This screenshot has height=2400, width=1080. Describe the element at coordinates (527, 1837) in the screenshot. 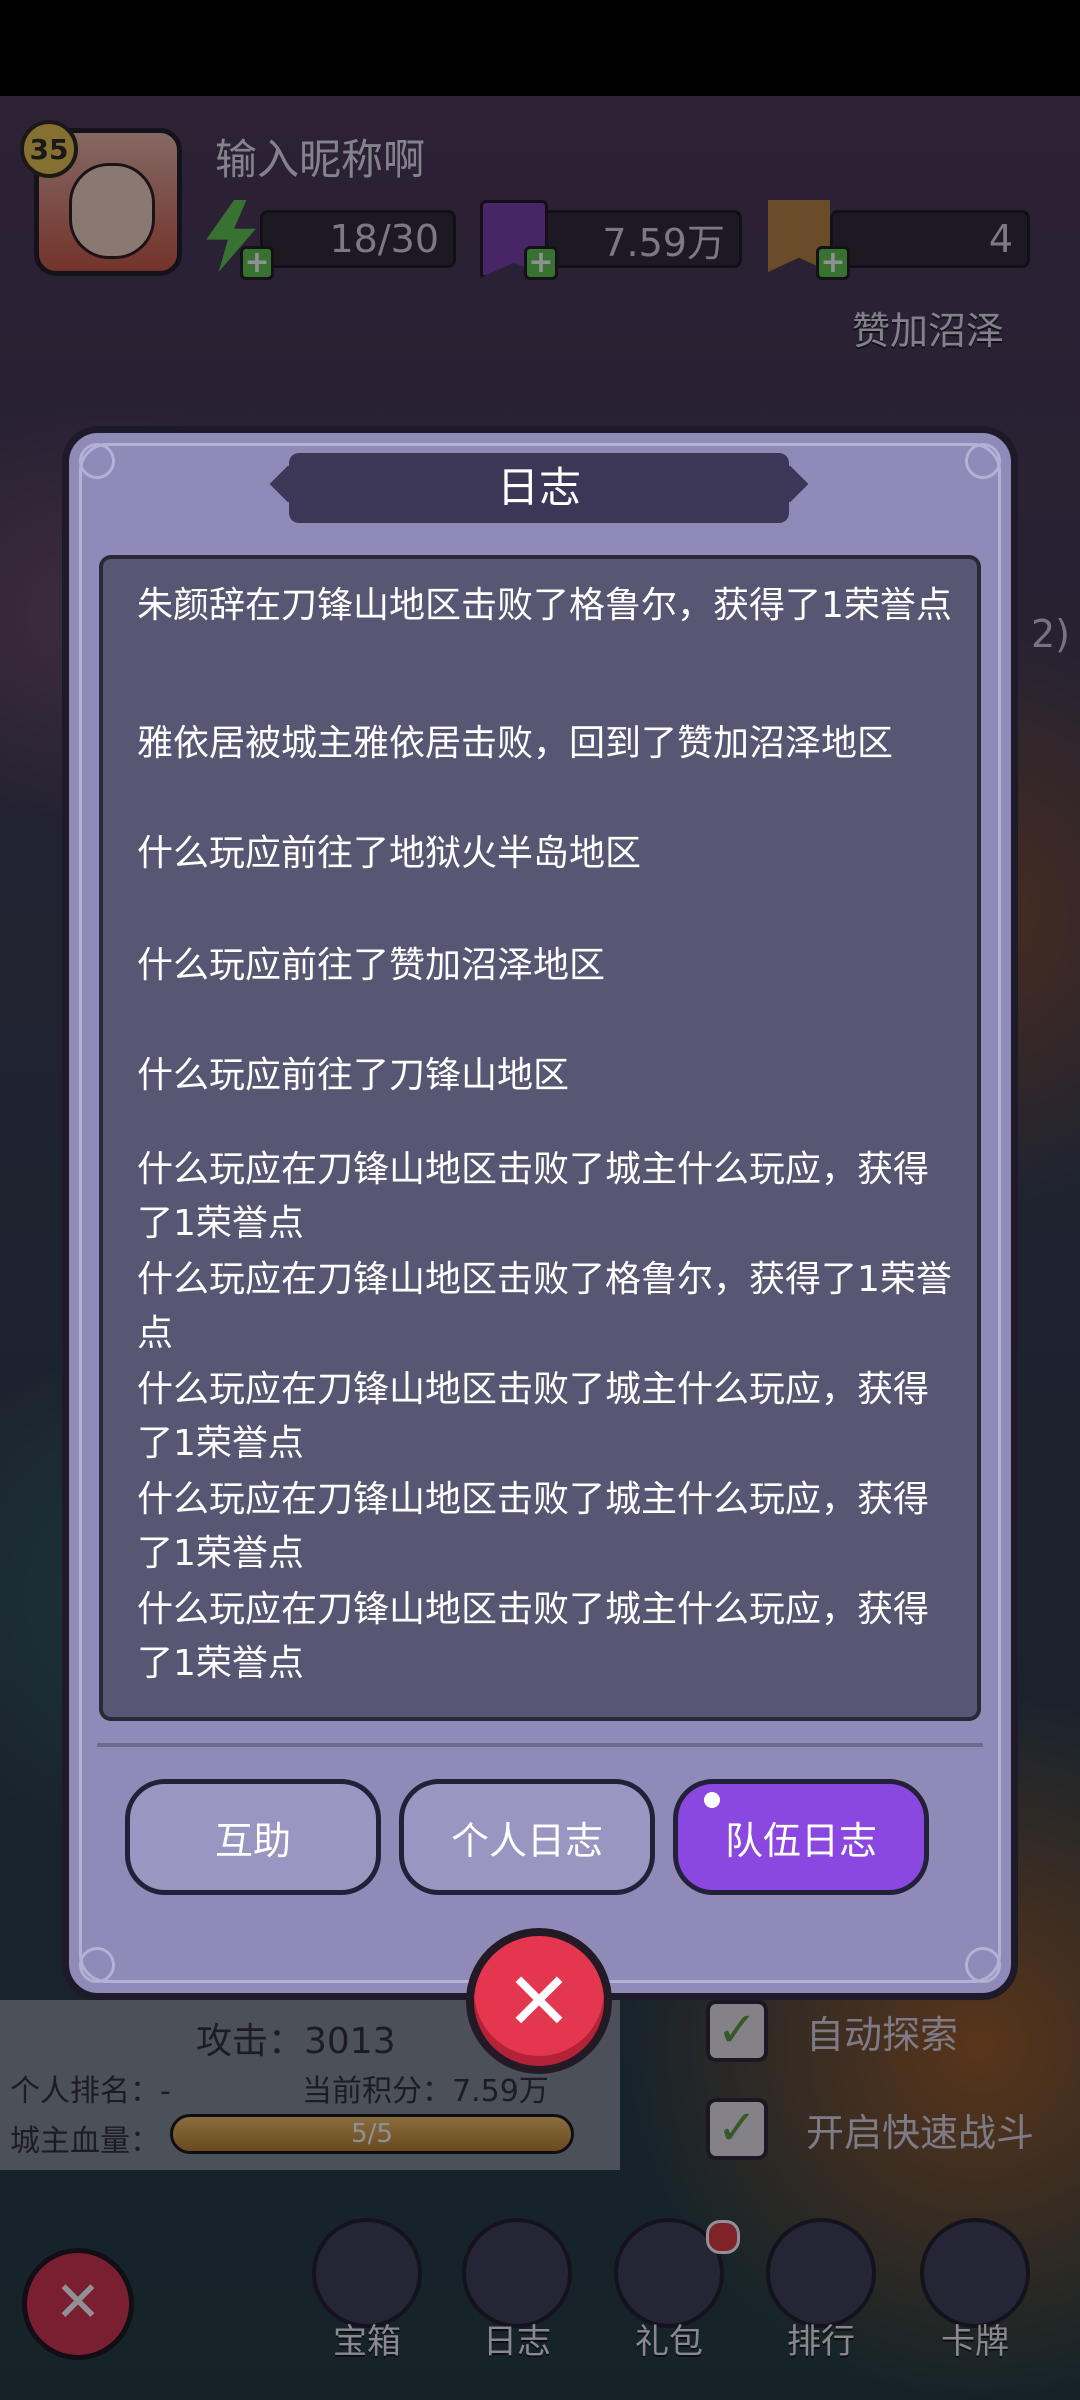

I see `tab-personal-log: 个人日志` at that location.